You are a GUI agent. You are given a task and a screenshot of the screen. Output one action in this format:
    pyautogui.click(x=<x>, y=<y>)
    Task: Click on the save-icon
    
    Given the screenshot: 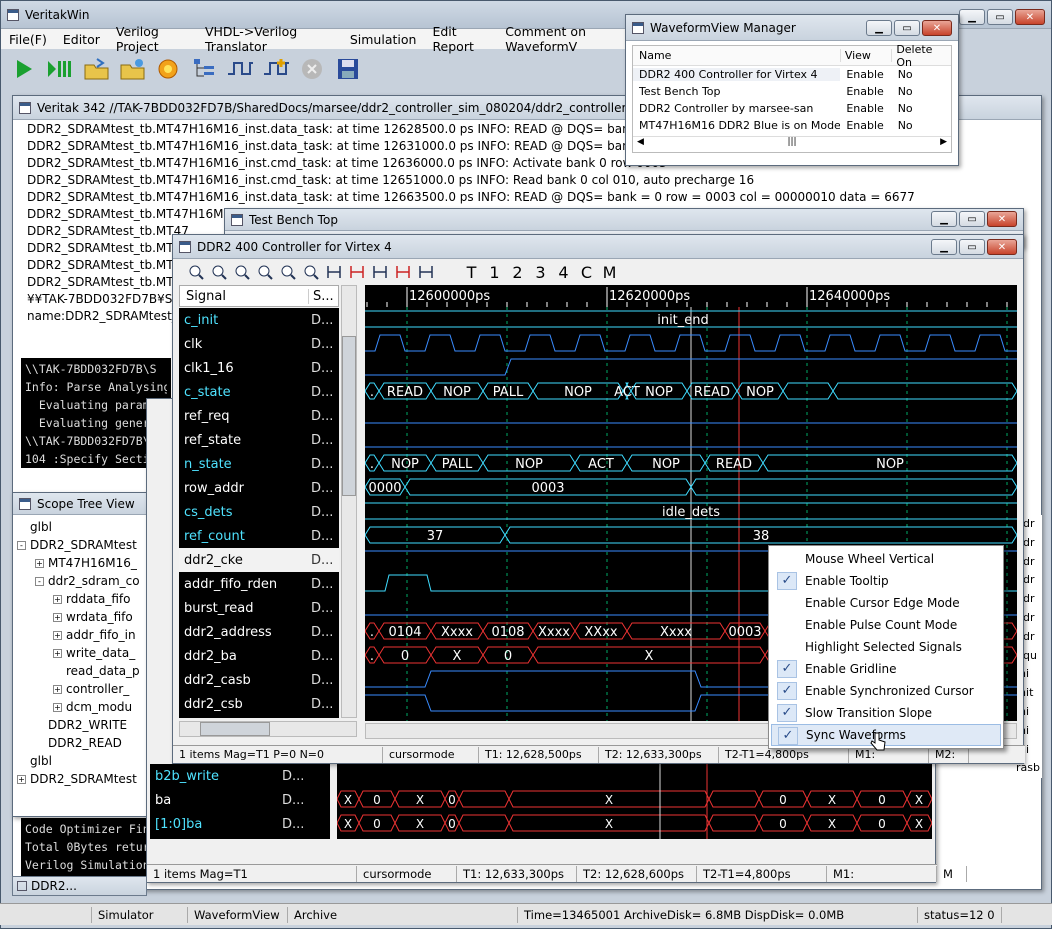 What is the action you would take?
    pyautogui.click(x=348, y=69)
    